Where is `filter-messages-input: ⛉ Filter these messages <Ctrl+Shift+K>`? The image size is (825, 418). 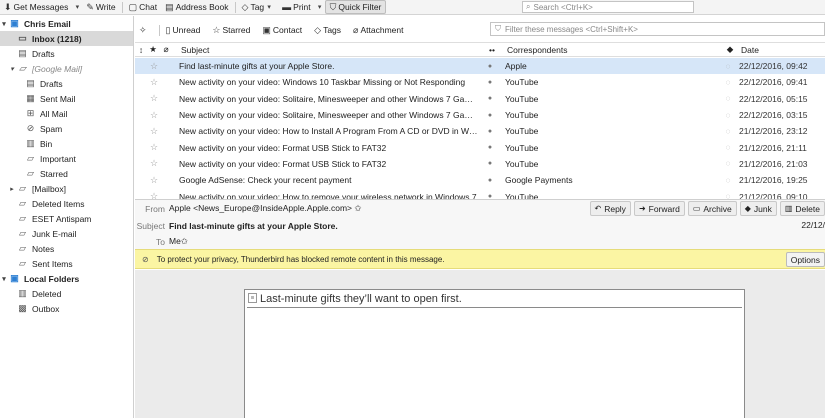 filter-messages-input: ⛉ Filter these messages <Ctrl+Shift+K> is located at coordinates (657, 29).